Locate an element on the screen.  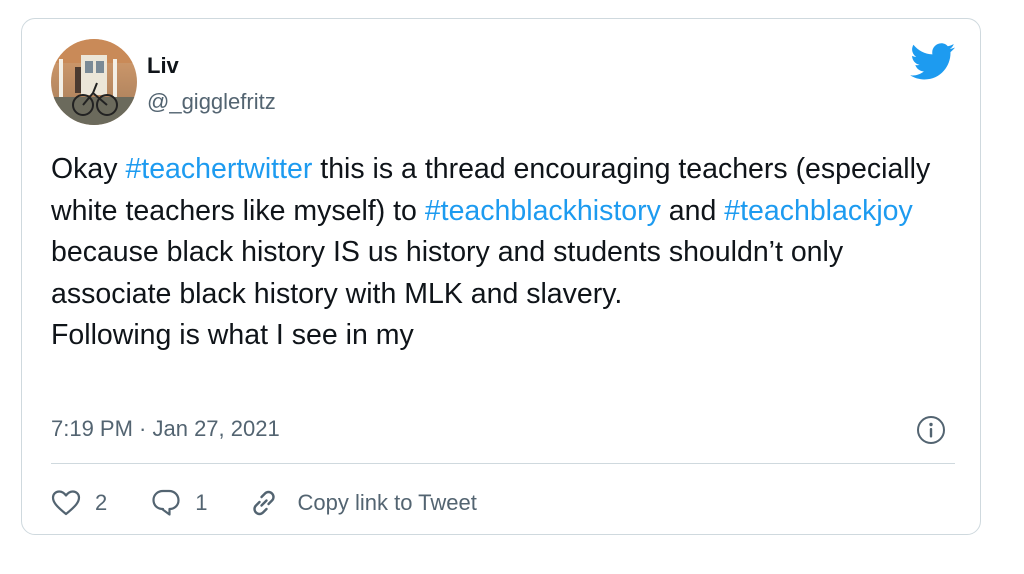
author-handle: @_gigglefritz is located at coordinates (211, 102).